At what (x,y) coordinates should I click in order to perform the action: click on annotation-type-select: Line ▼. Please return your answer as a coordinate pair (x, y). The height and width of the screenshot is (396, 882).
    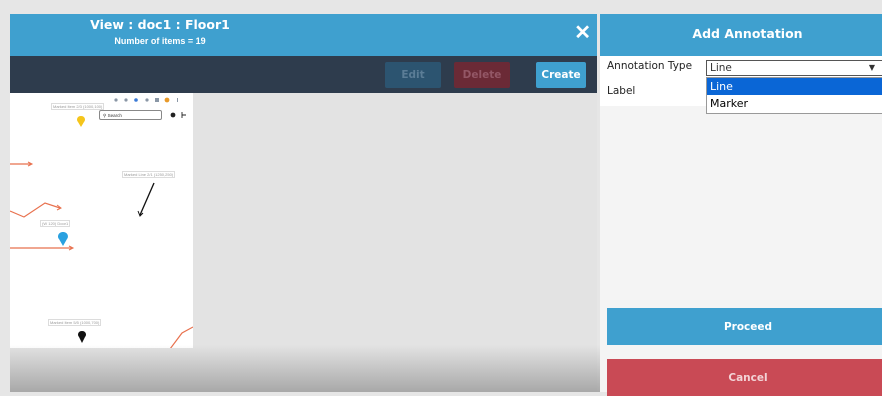
    Looking at the image, I should click on (794, 68).